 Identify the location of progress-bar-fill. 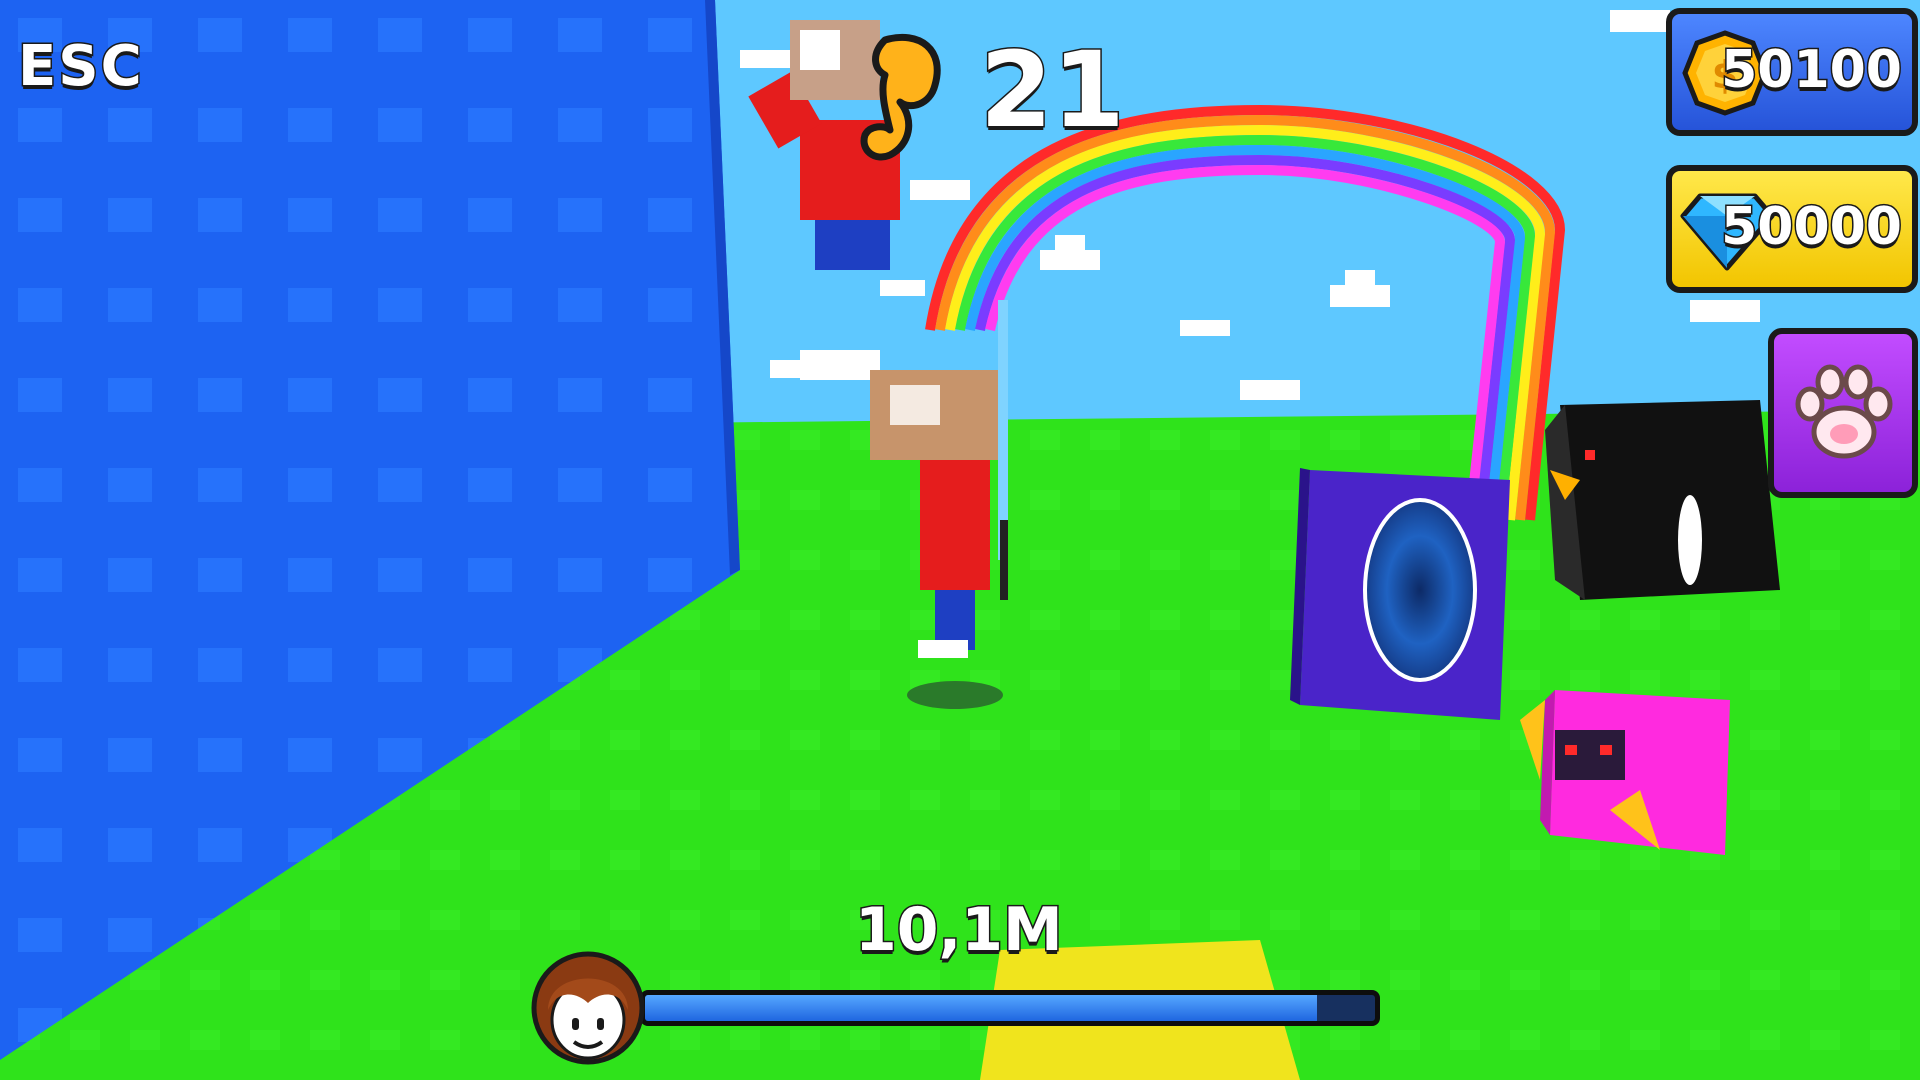
(981, 1008).